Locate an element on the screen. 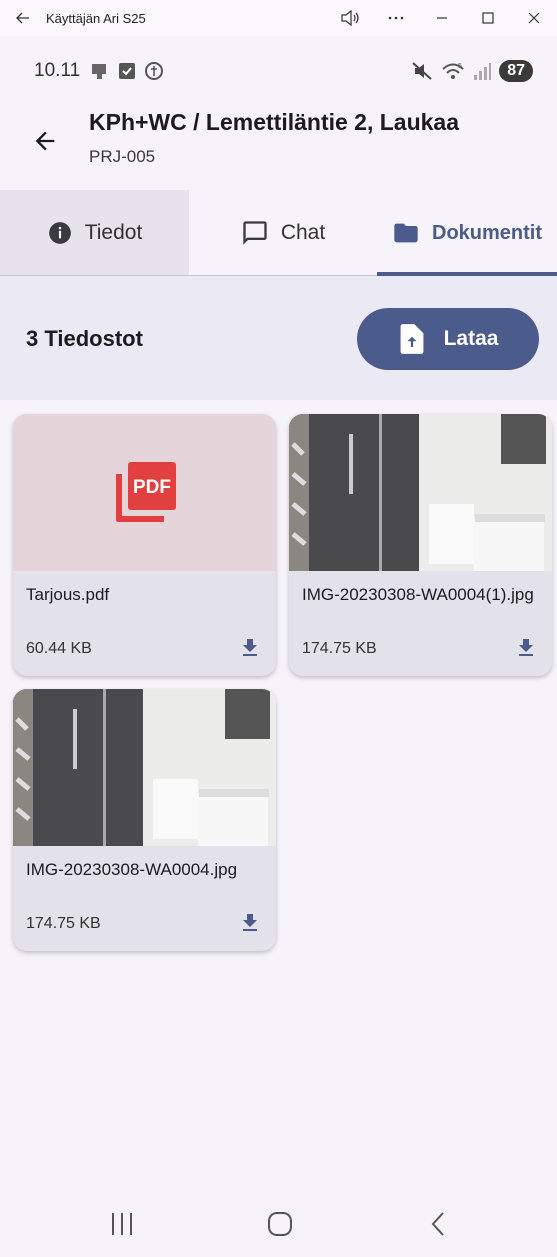 This screenshot has width=557, height=1257. more-button is located at coordinates (396, 18).